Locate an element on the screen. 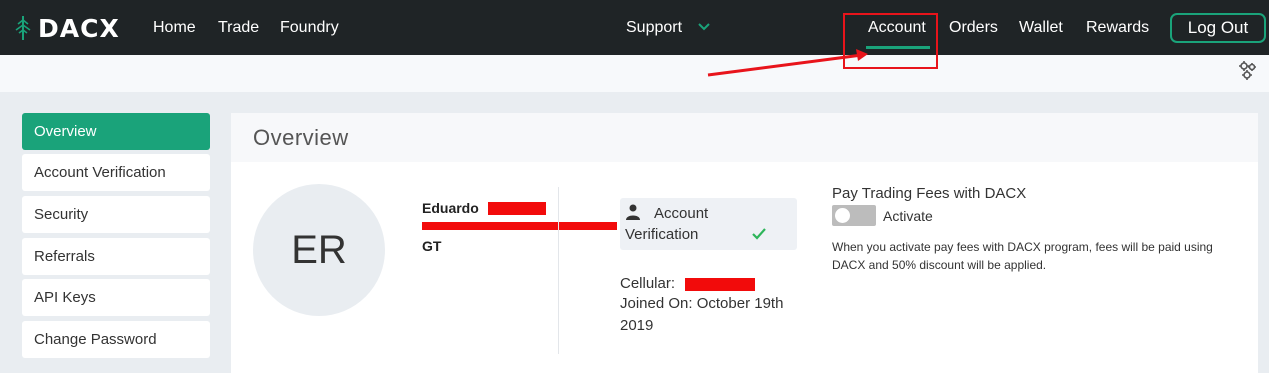 Image resolution: width=1269 pixels, height=373 pixels. activate-label: Activate is located at coordinates (908, 216).